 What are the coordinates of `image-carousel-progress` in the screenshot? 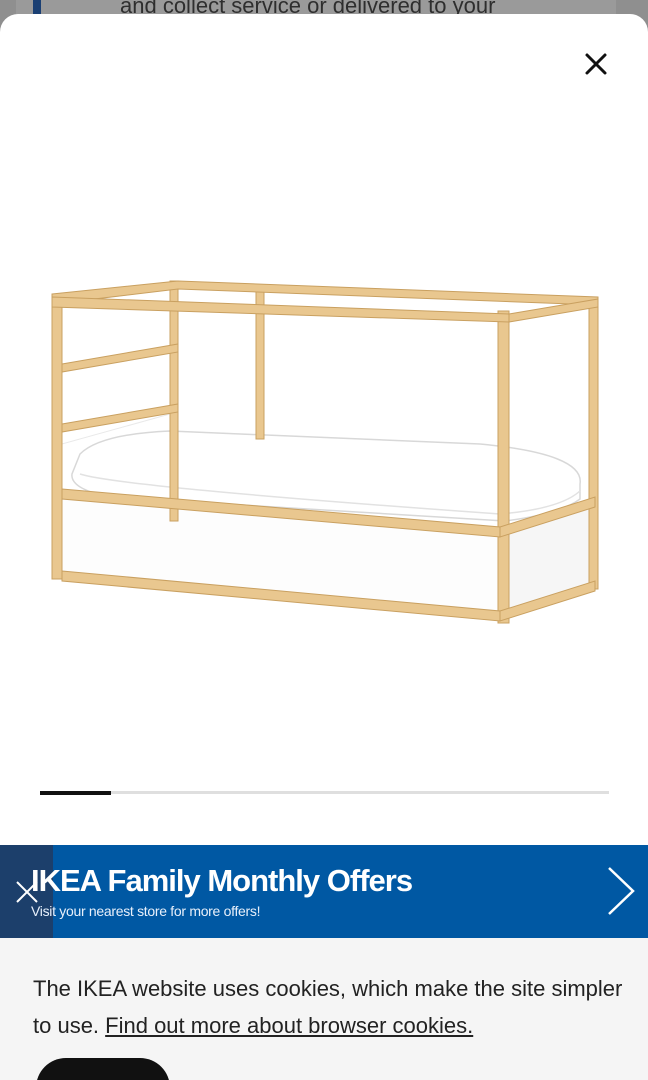 It's located at (324, 792).